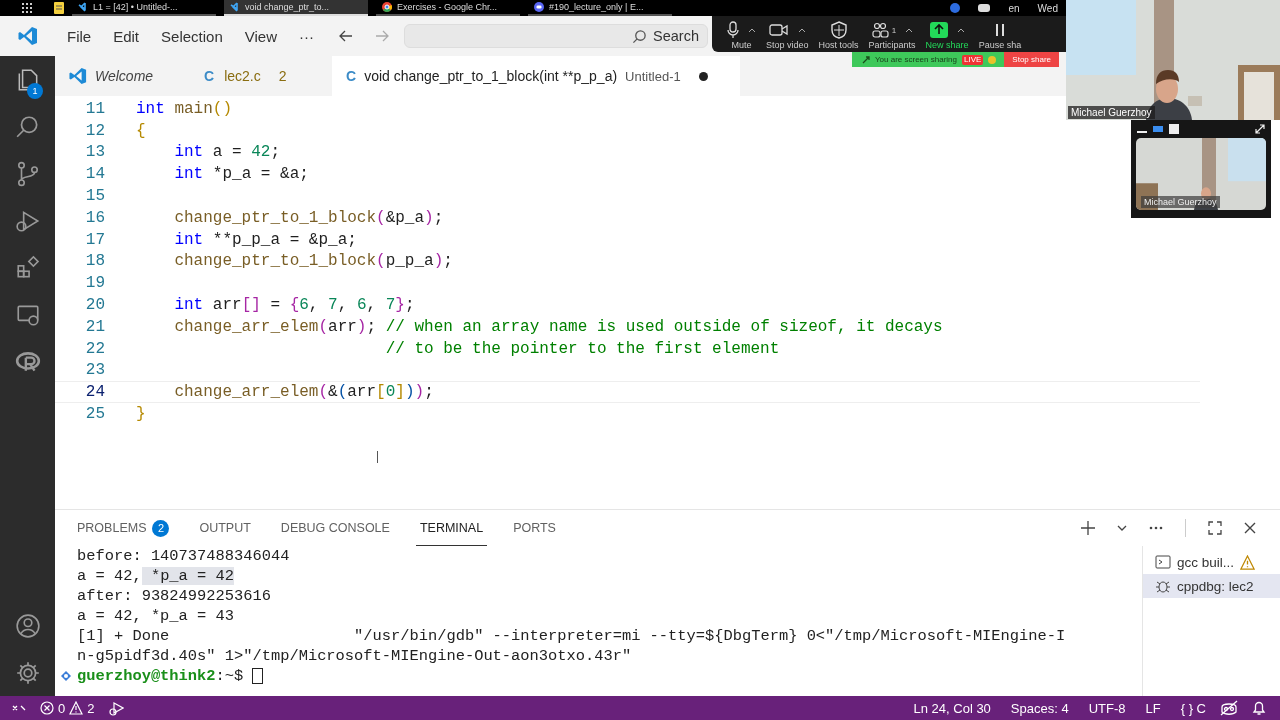 This screenshot has width=1280, height=720. What do you see at coordinates (1250, 528) in the screenshot?
I see `close-icon` at bounding box center [1250, 528].